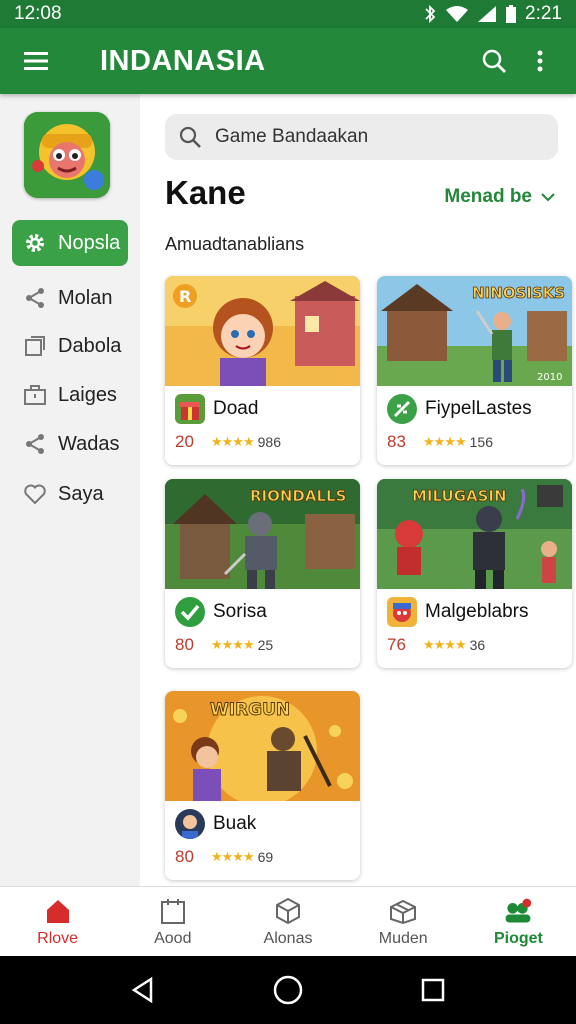 The height and width of the screenshot is (1024, 576). What do you see at coordinates (35, 395) in the screenshot?
I see `briefcase-icon` at bounding box center [35, 395].